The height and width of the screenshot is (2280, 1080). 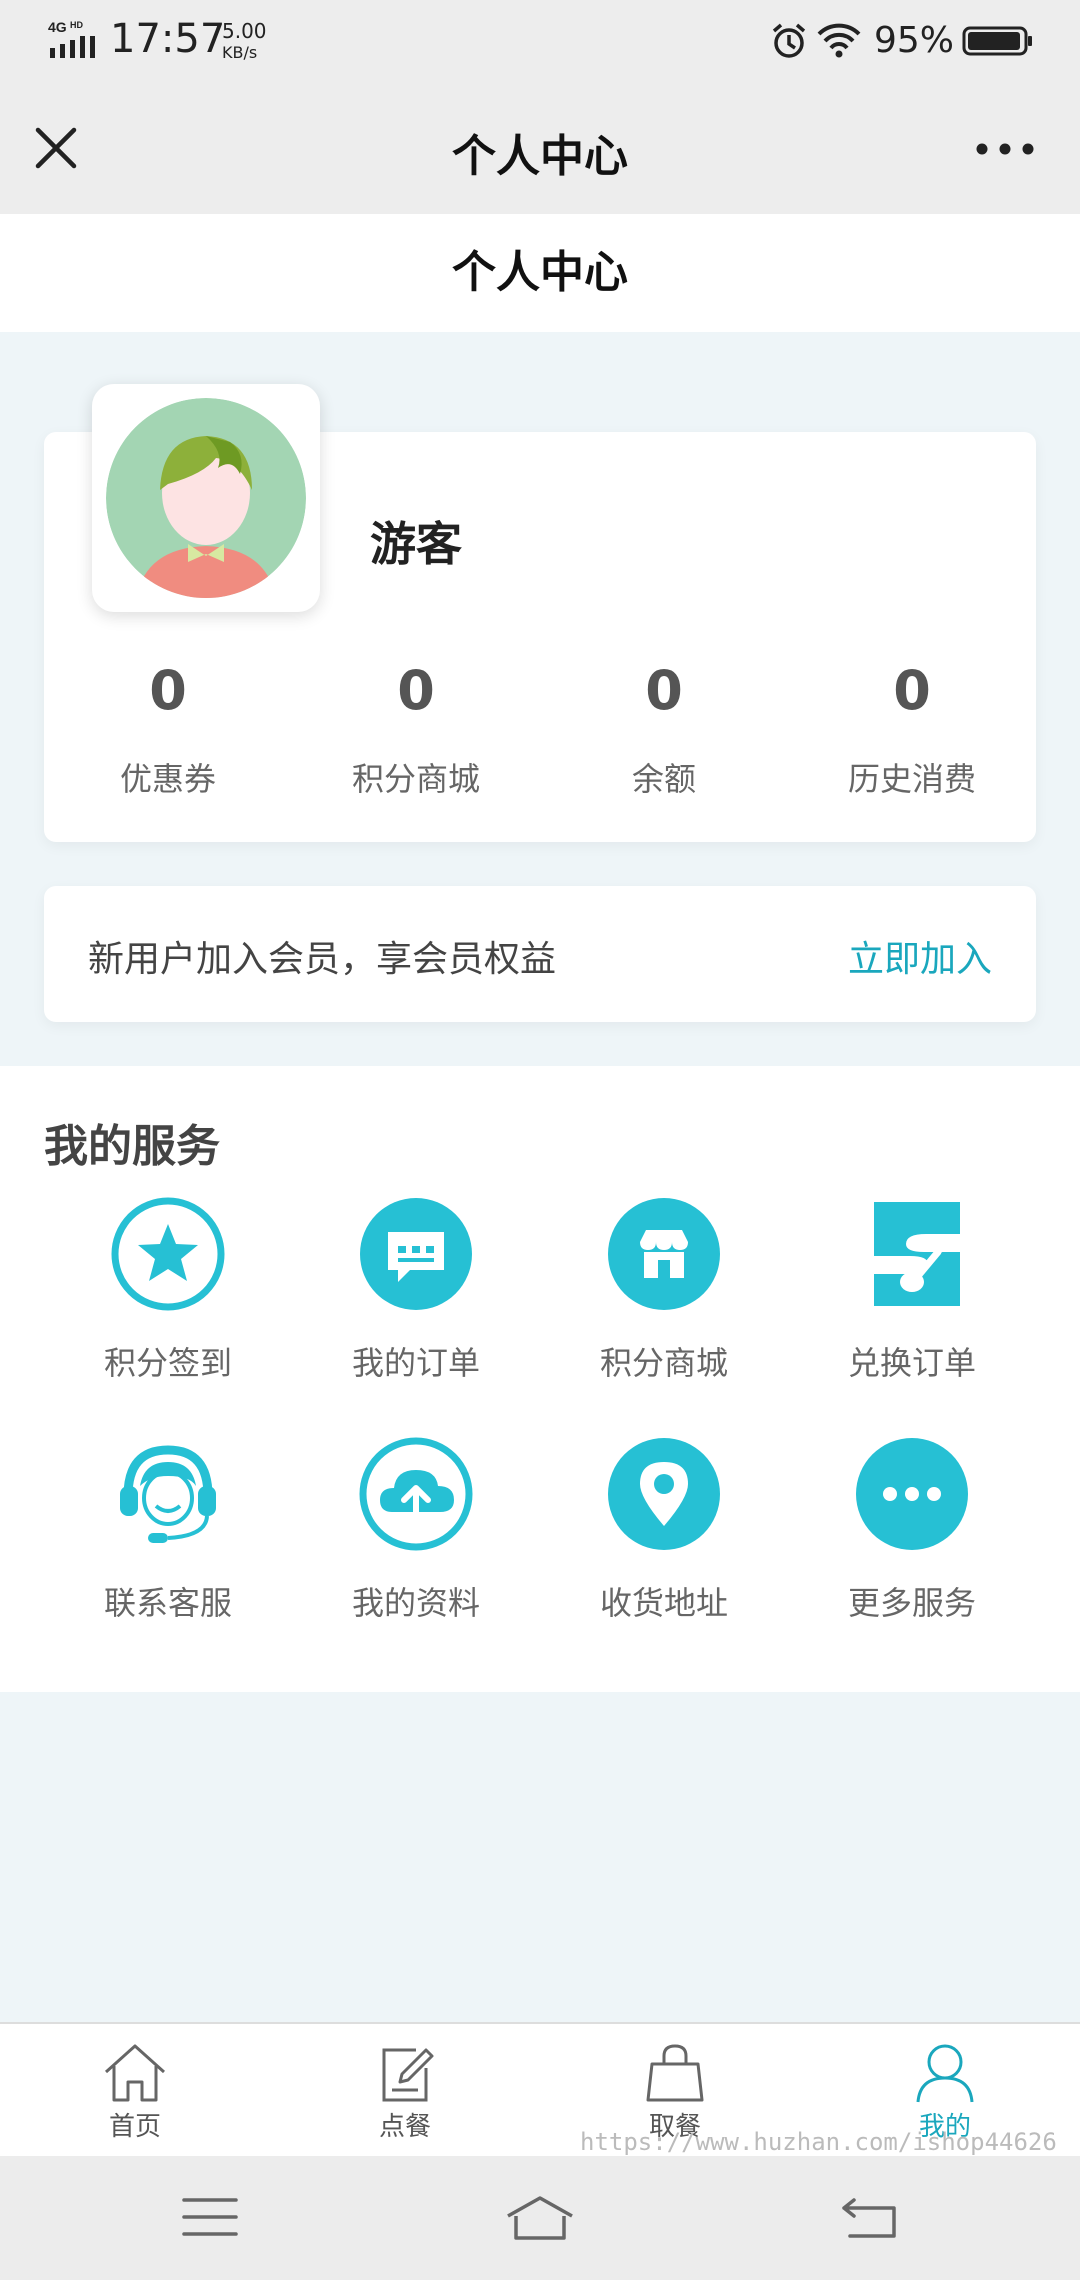 What do you see at coordinates (663, 1363) in the screenshot?
I see `service-label: 积分商城` at bounding box center [663, 1363].